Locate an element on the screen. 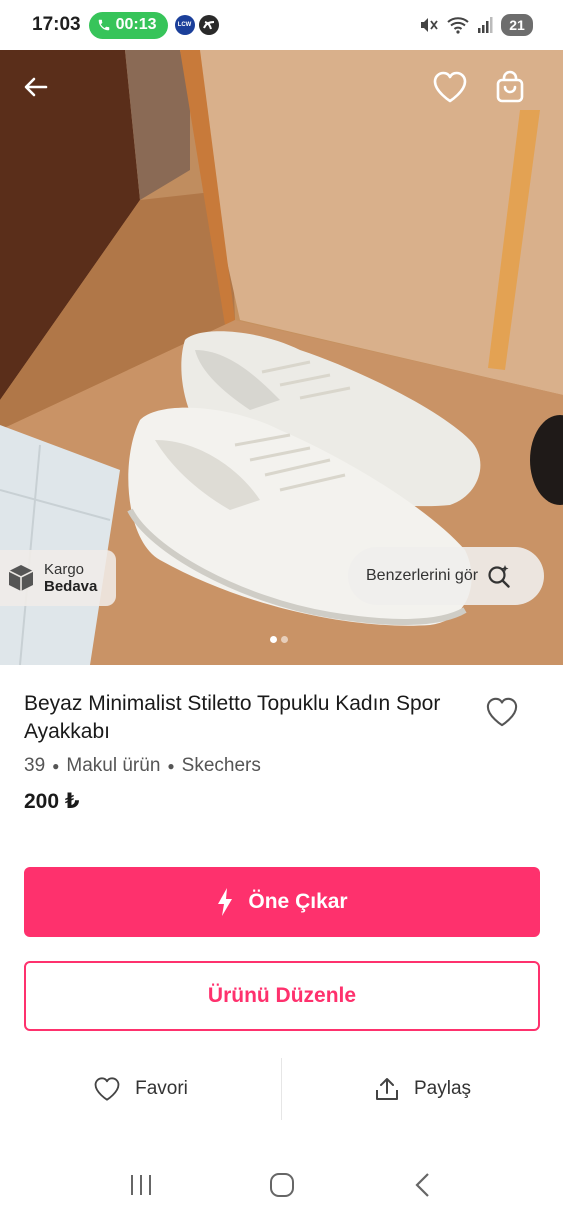  product-meta: 39 ● Makul ürün ● Skechers is located at coordinates (142, 766).